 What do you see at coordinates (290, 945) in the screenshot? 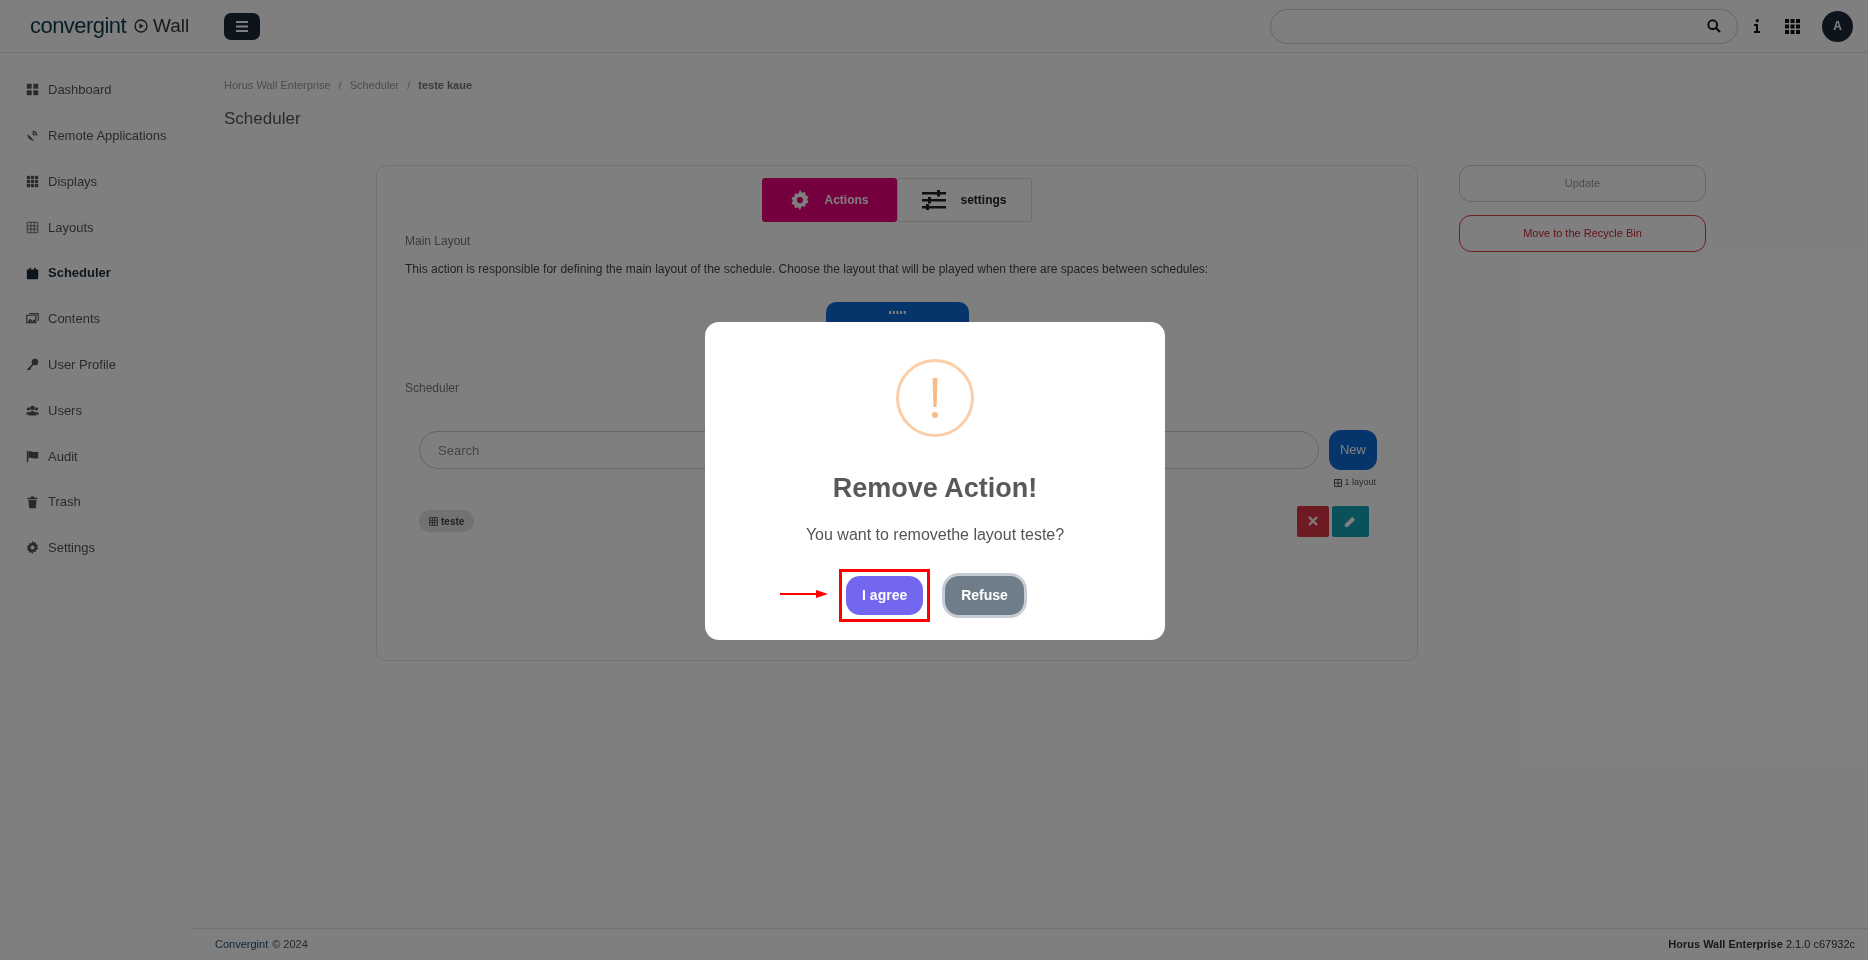
I see `copyright-text: © 2024` at bounding box center [290, 945].